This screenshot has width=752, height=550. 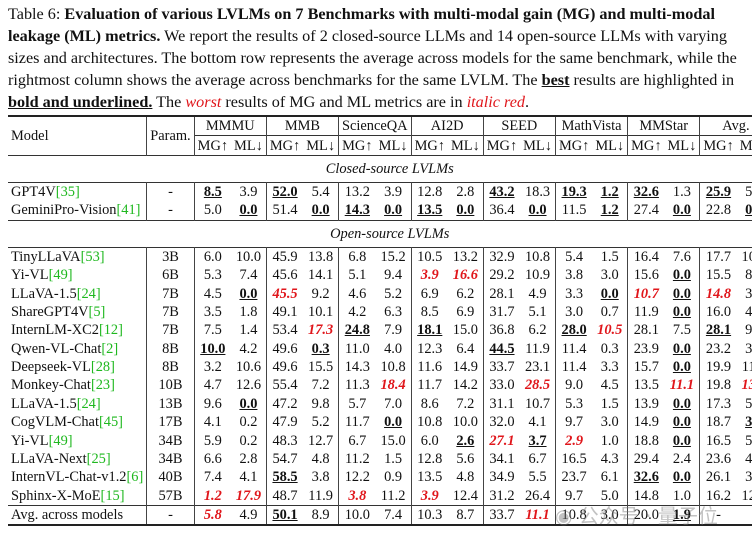 I want to click on metric-value: 11.7, so click(x=430, y=385).